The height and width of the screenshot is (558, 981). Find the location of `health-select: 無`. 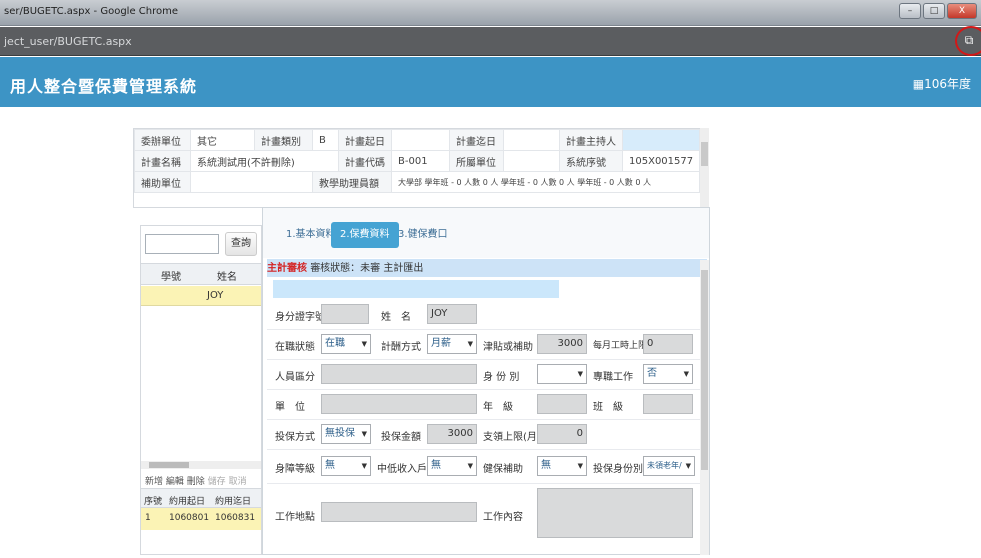

health-select: 無 is located at coordinates (562, 466).